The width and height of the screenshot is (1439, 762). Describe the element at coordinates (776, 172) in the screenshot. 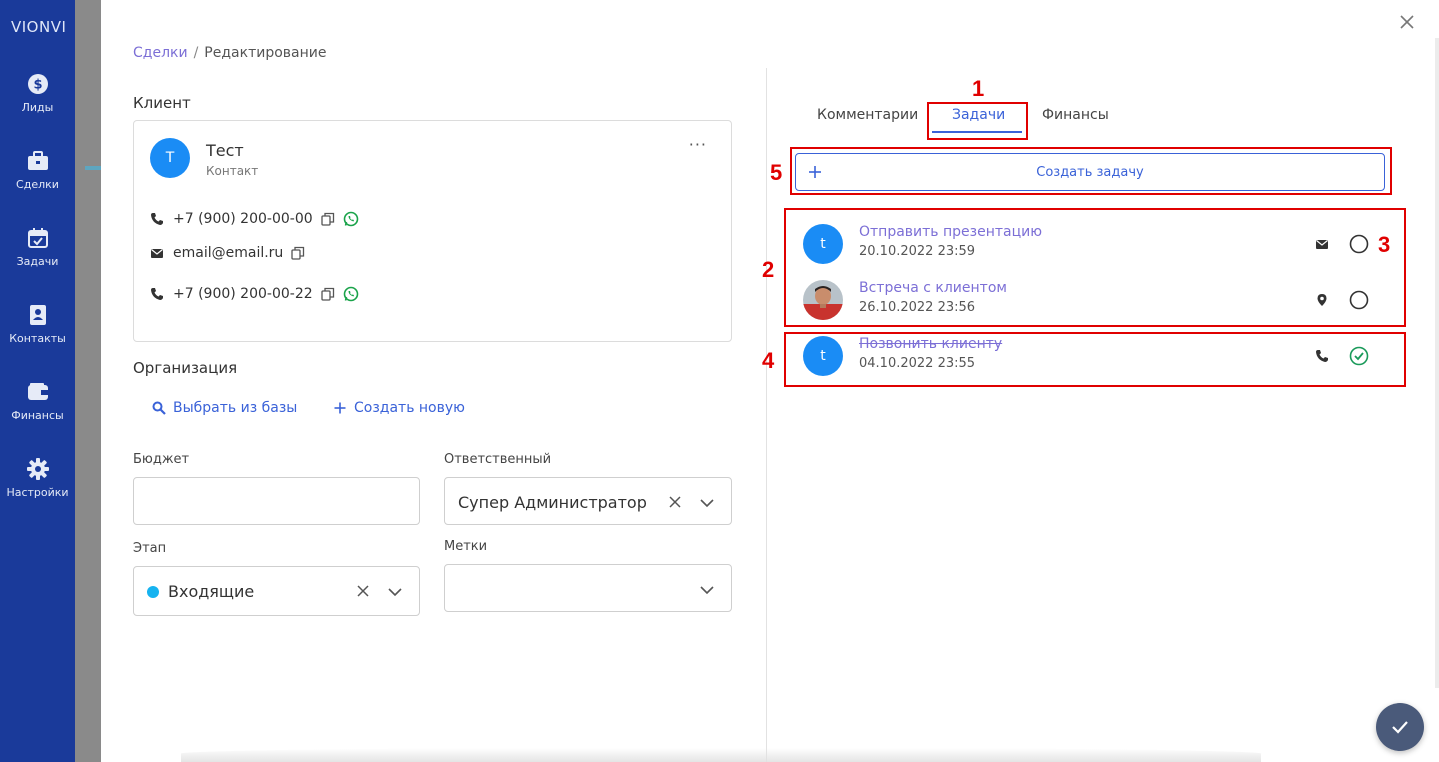

I see `annotation-number-5: 5` at that location.